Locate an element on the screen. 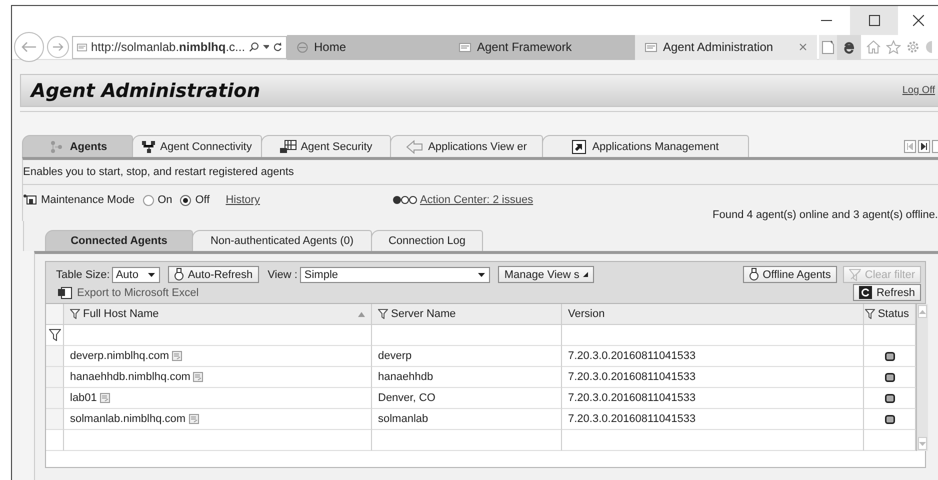 Image resolution: width=938 pixels, height=480 pixels. table-cell: deverp is located at coordinates (395, 356).